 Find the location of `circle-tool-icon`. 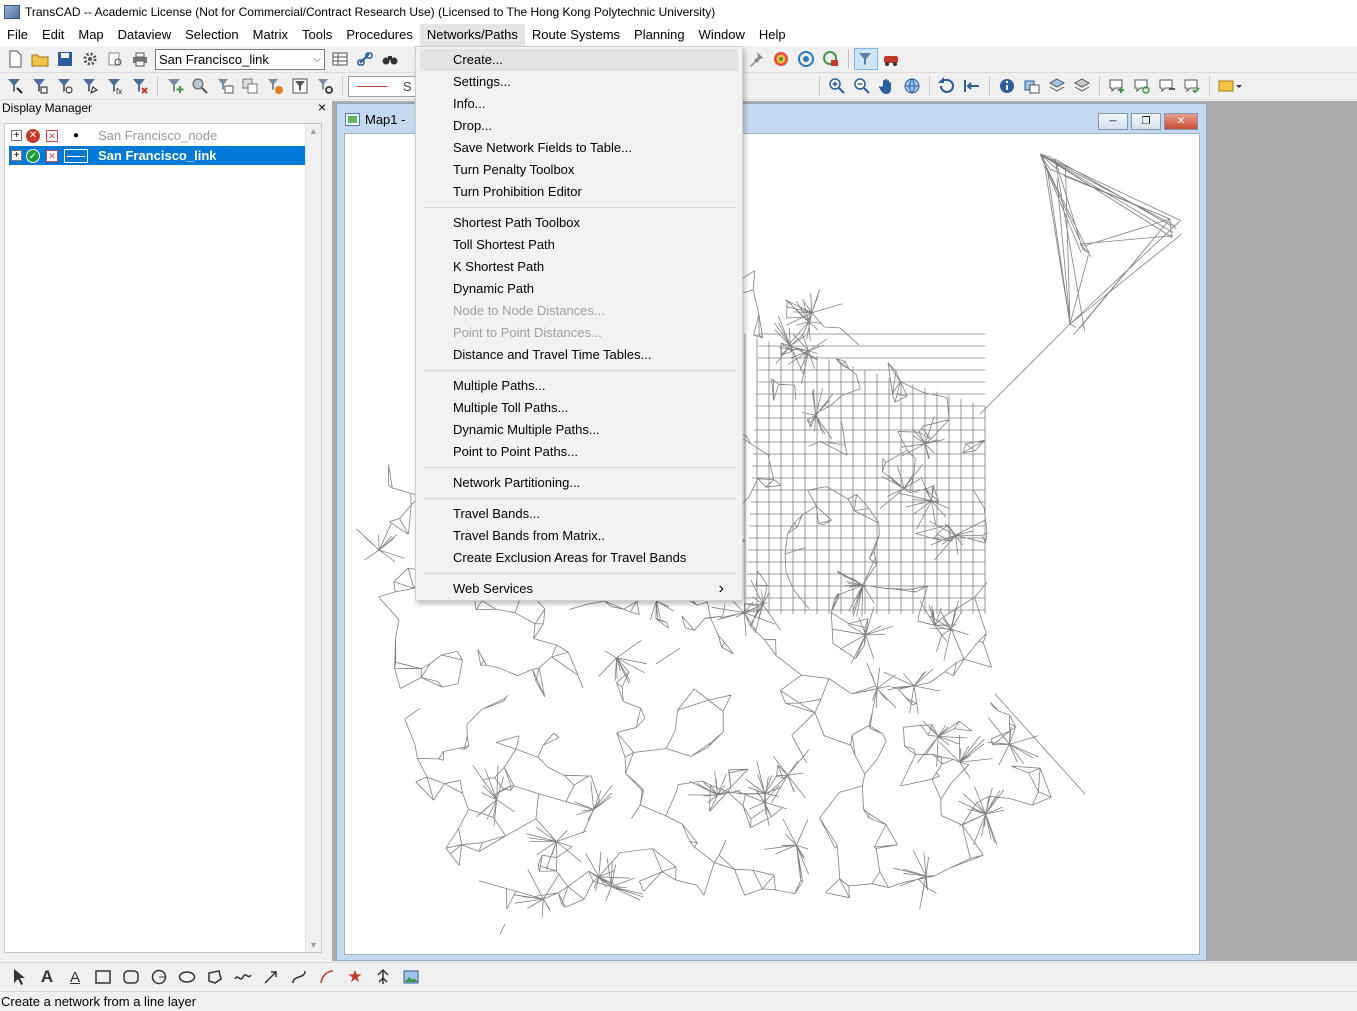

circle-tool-icon is located at coordinates (159, 977).